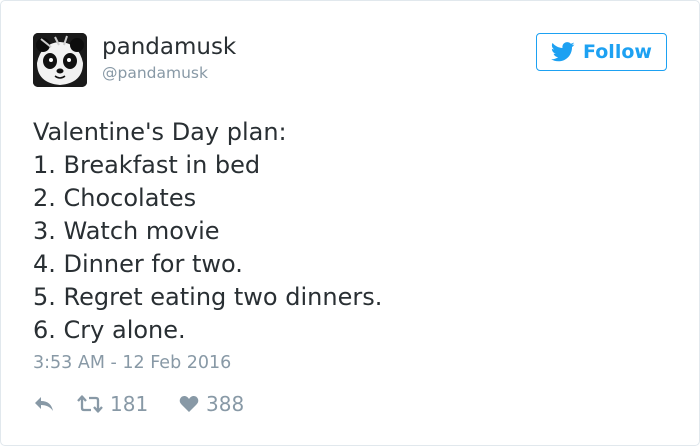 The image size is (700, 446). Describe the element at coordinates (169, 47) in the screenshot. I see `display-name: pandamusk` at that location.